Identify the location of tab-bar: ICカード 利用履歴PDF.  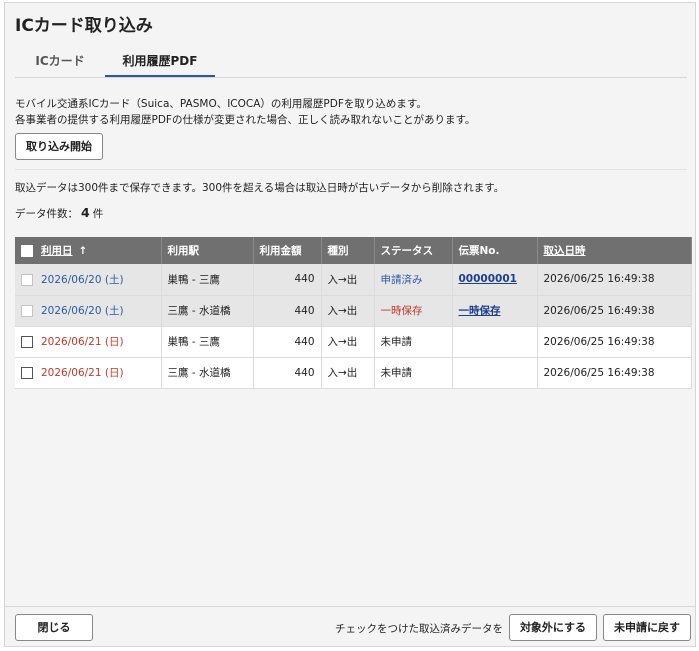
(351, 62).